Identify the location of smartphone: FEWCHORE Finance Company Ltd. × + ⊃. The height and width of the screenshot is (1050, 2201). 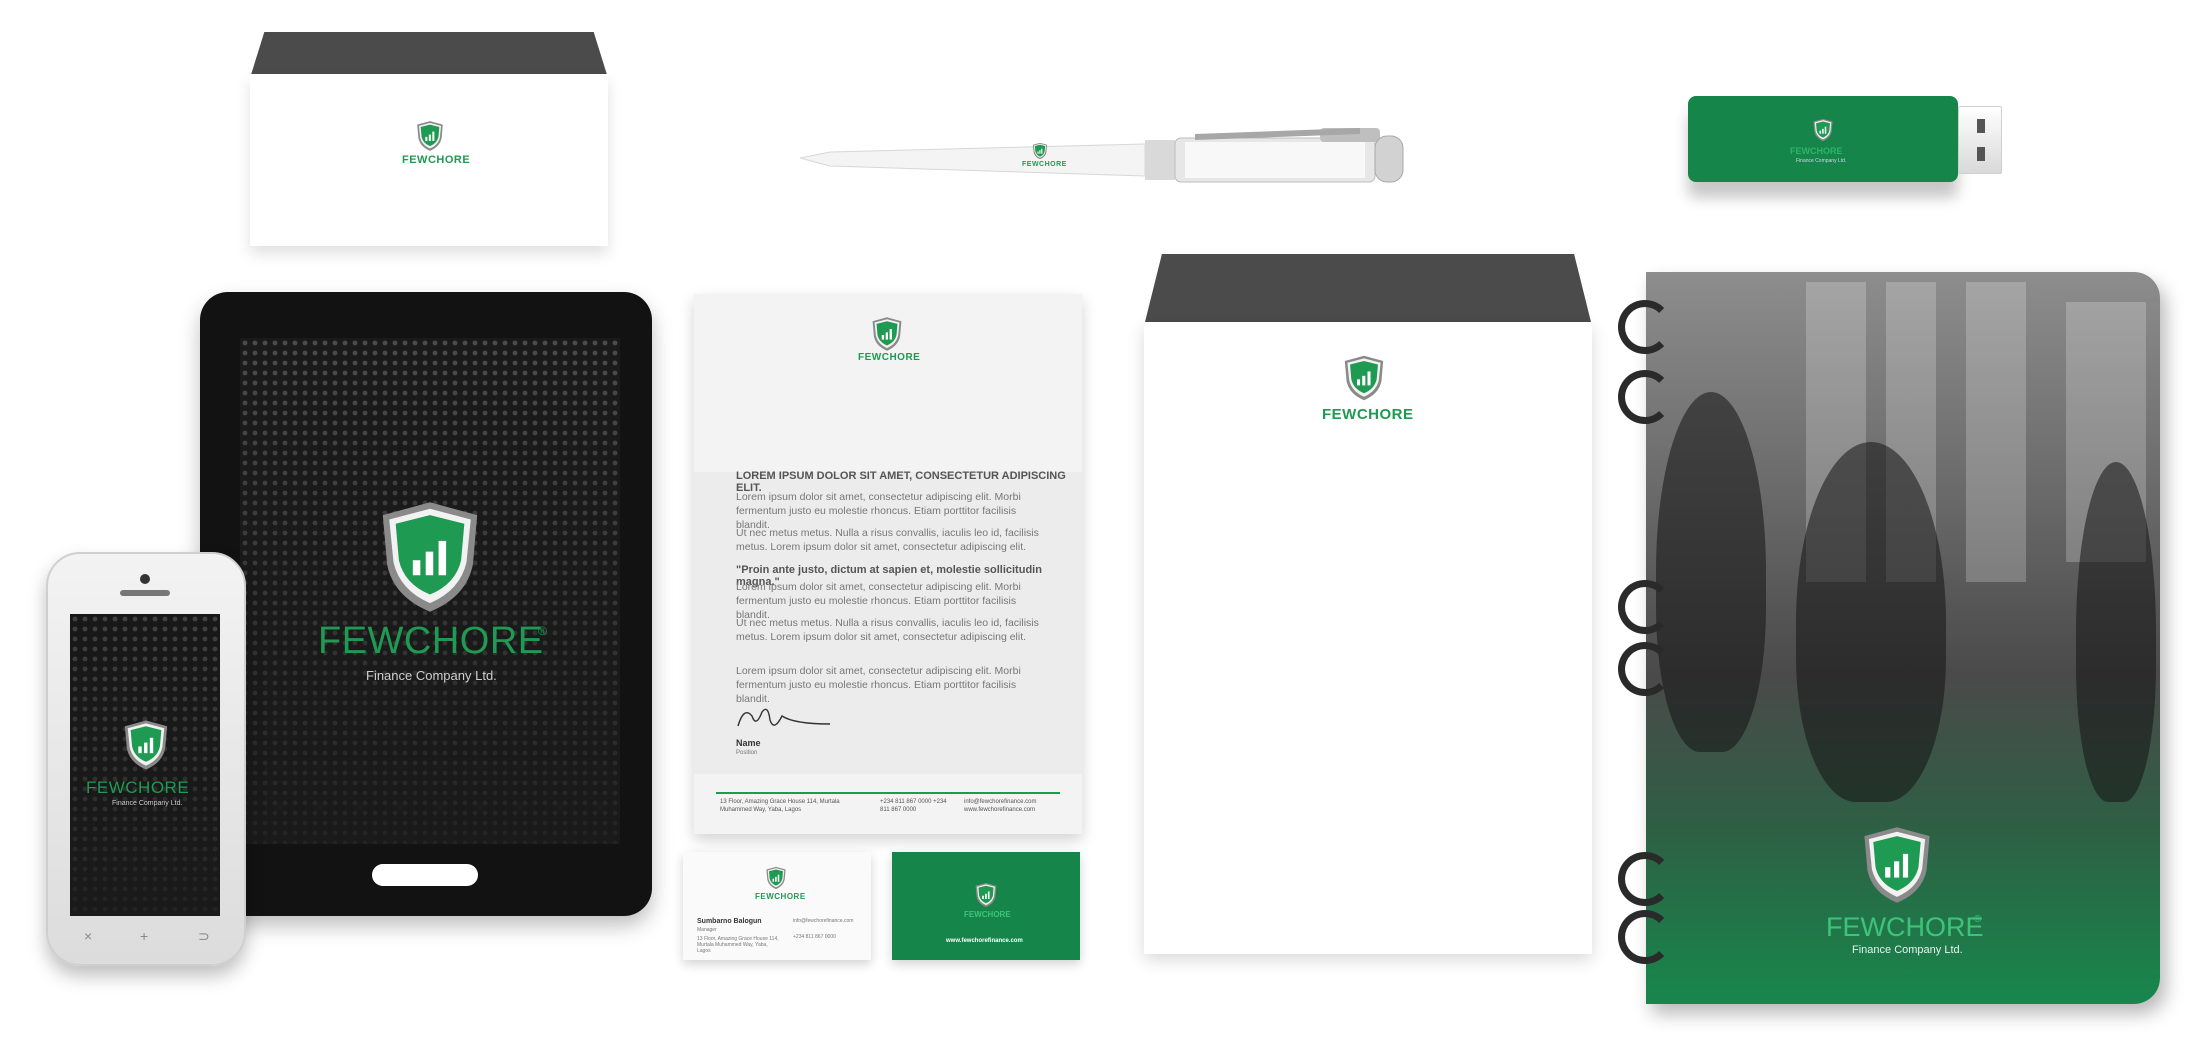
(146, 759).